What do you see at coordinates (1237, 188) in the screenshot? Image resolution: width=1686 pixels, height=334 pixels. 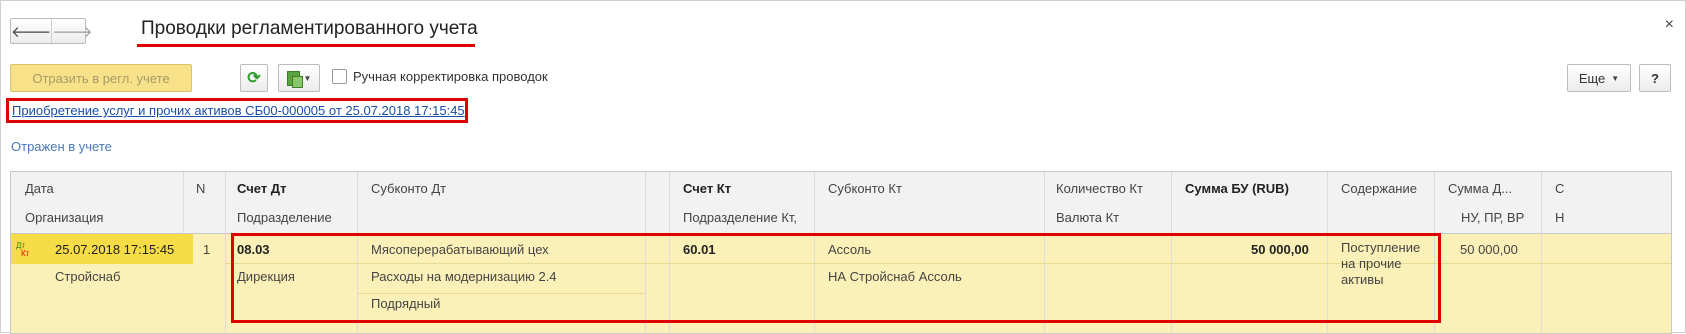 I see `header-sum-bu: Сумма БУ (RUB)` at bounding box center [1237, 188].